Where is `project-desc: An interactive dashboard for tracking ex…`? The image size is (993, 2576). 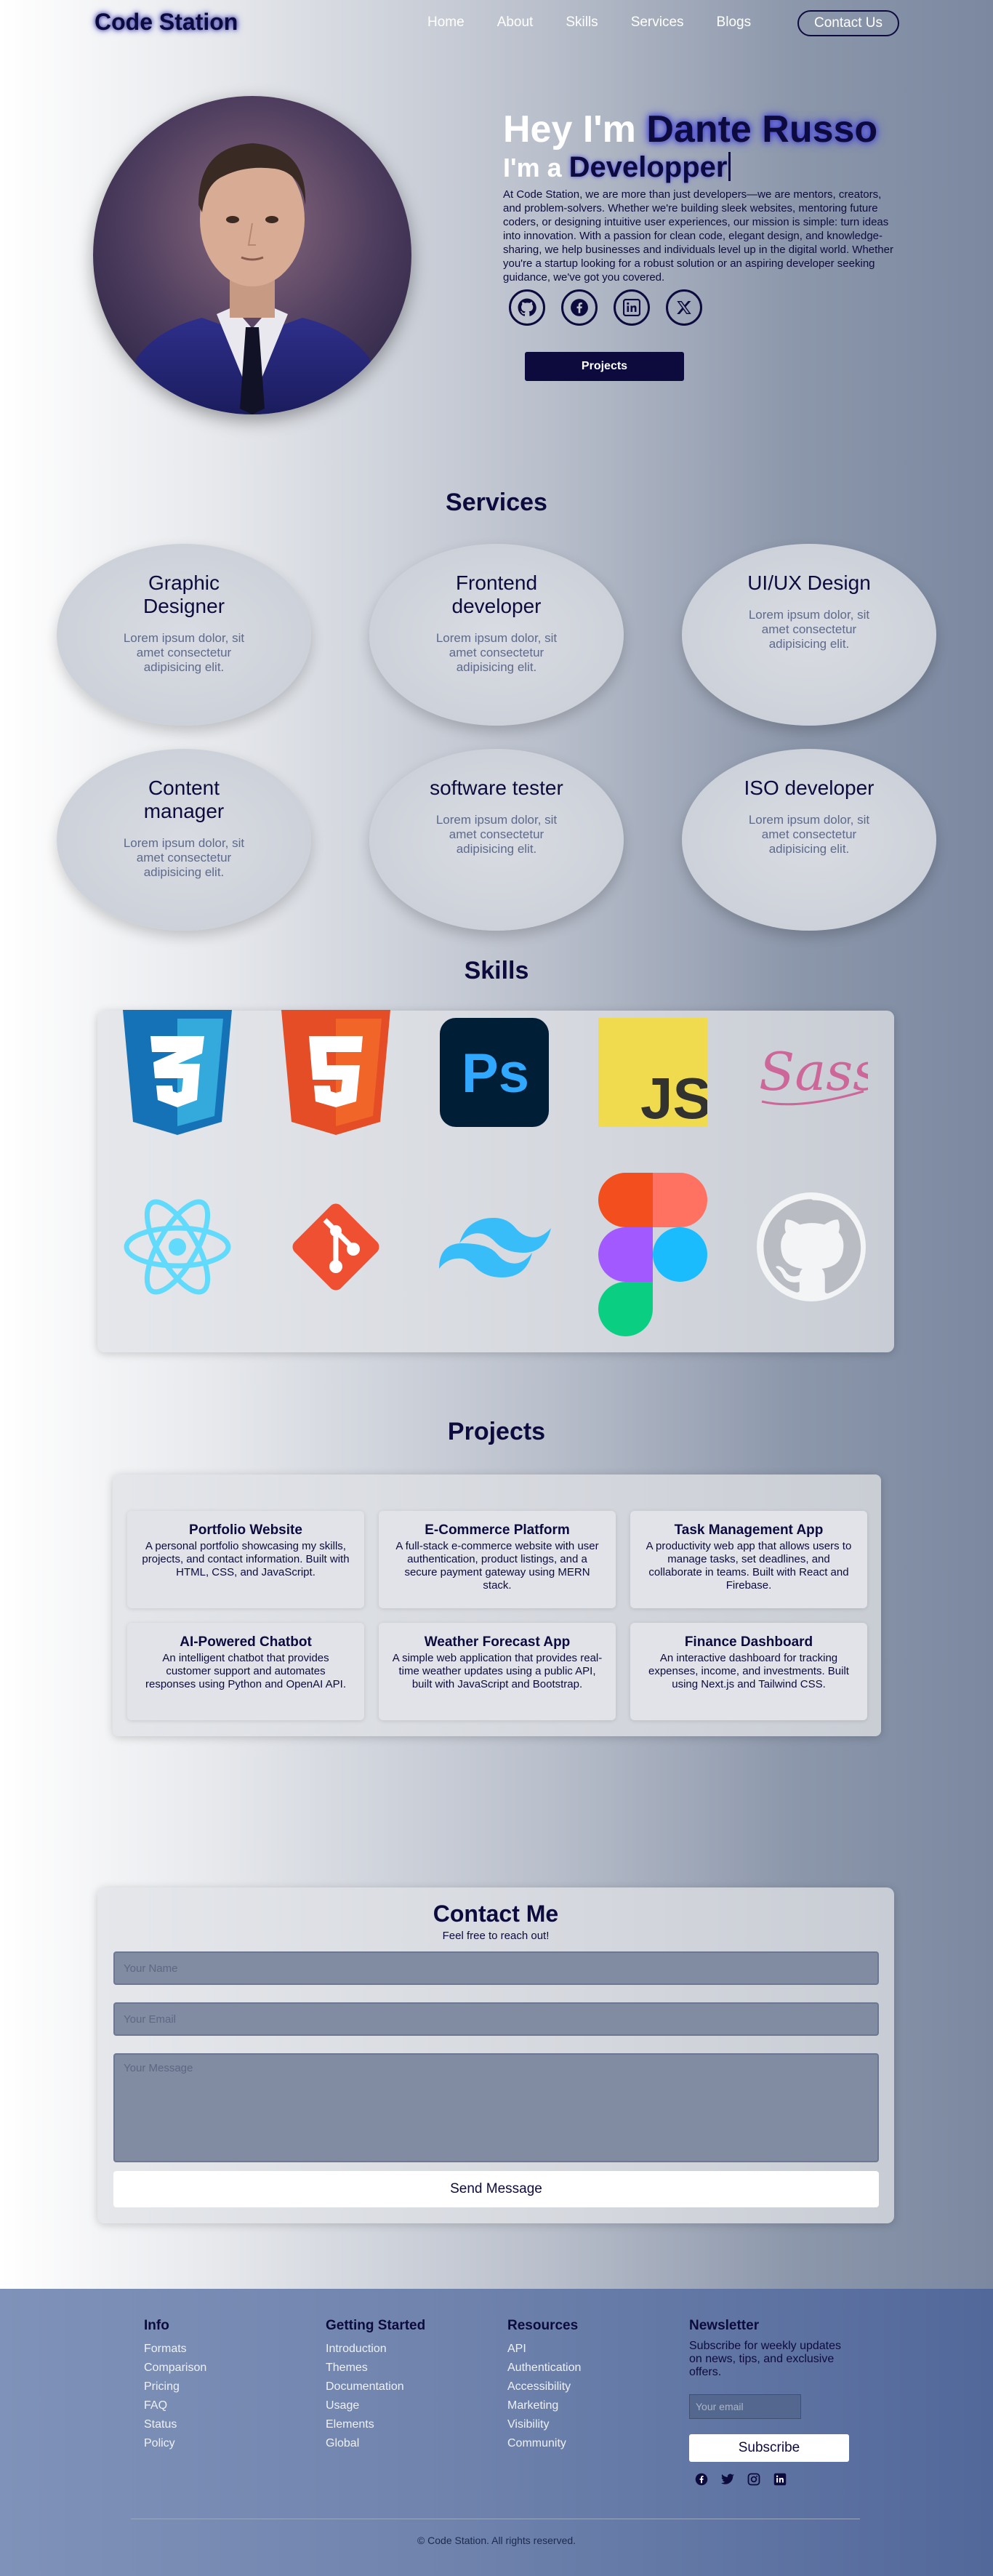
project-desc: An interactive dashboard for tracking ex… is located at coordinates (748, 1671).